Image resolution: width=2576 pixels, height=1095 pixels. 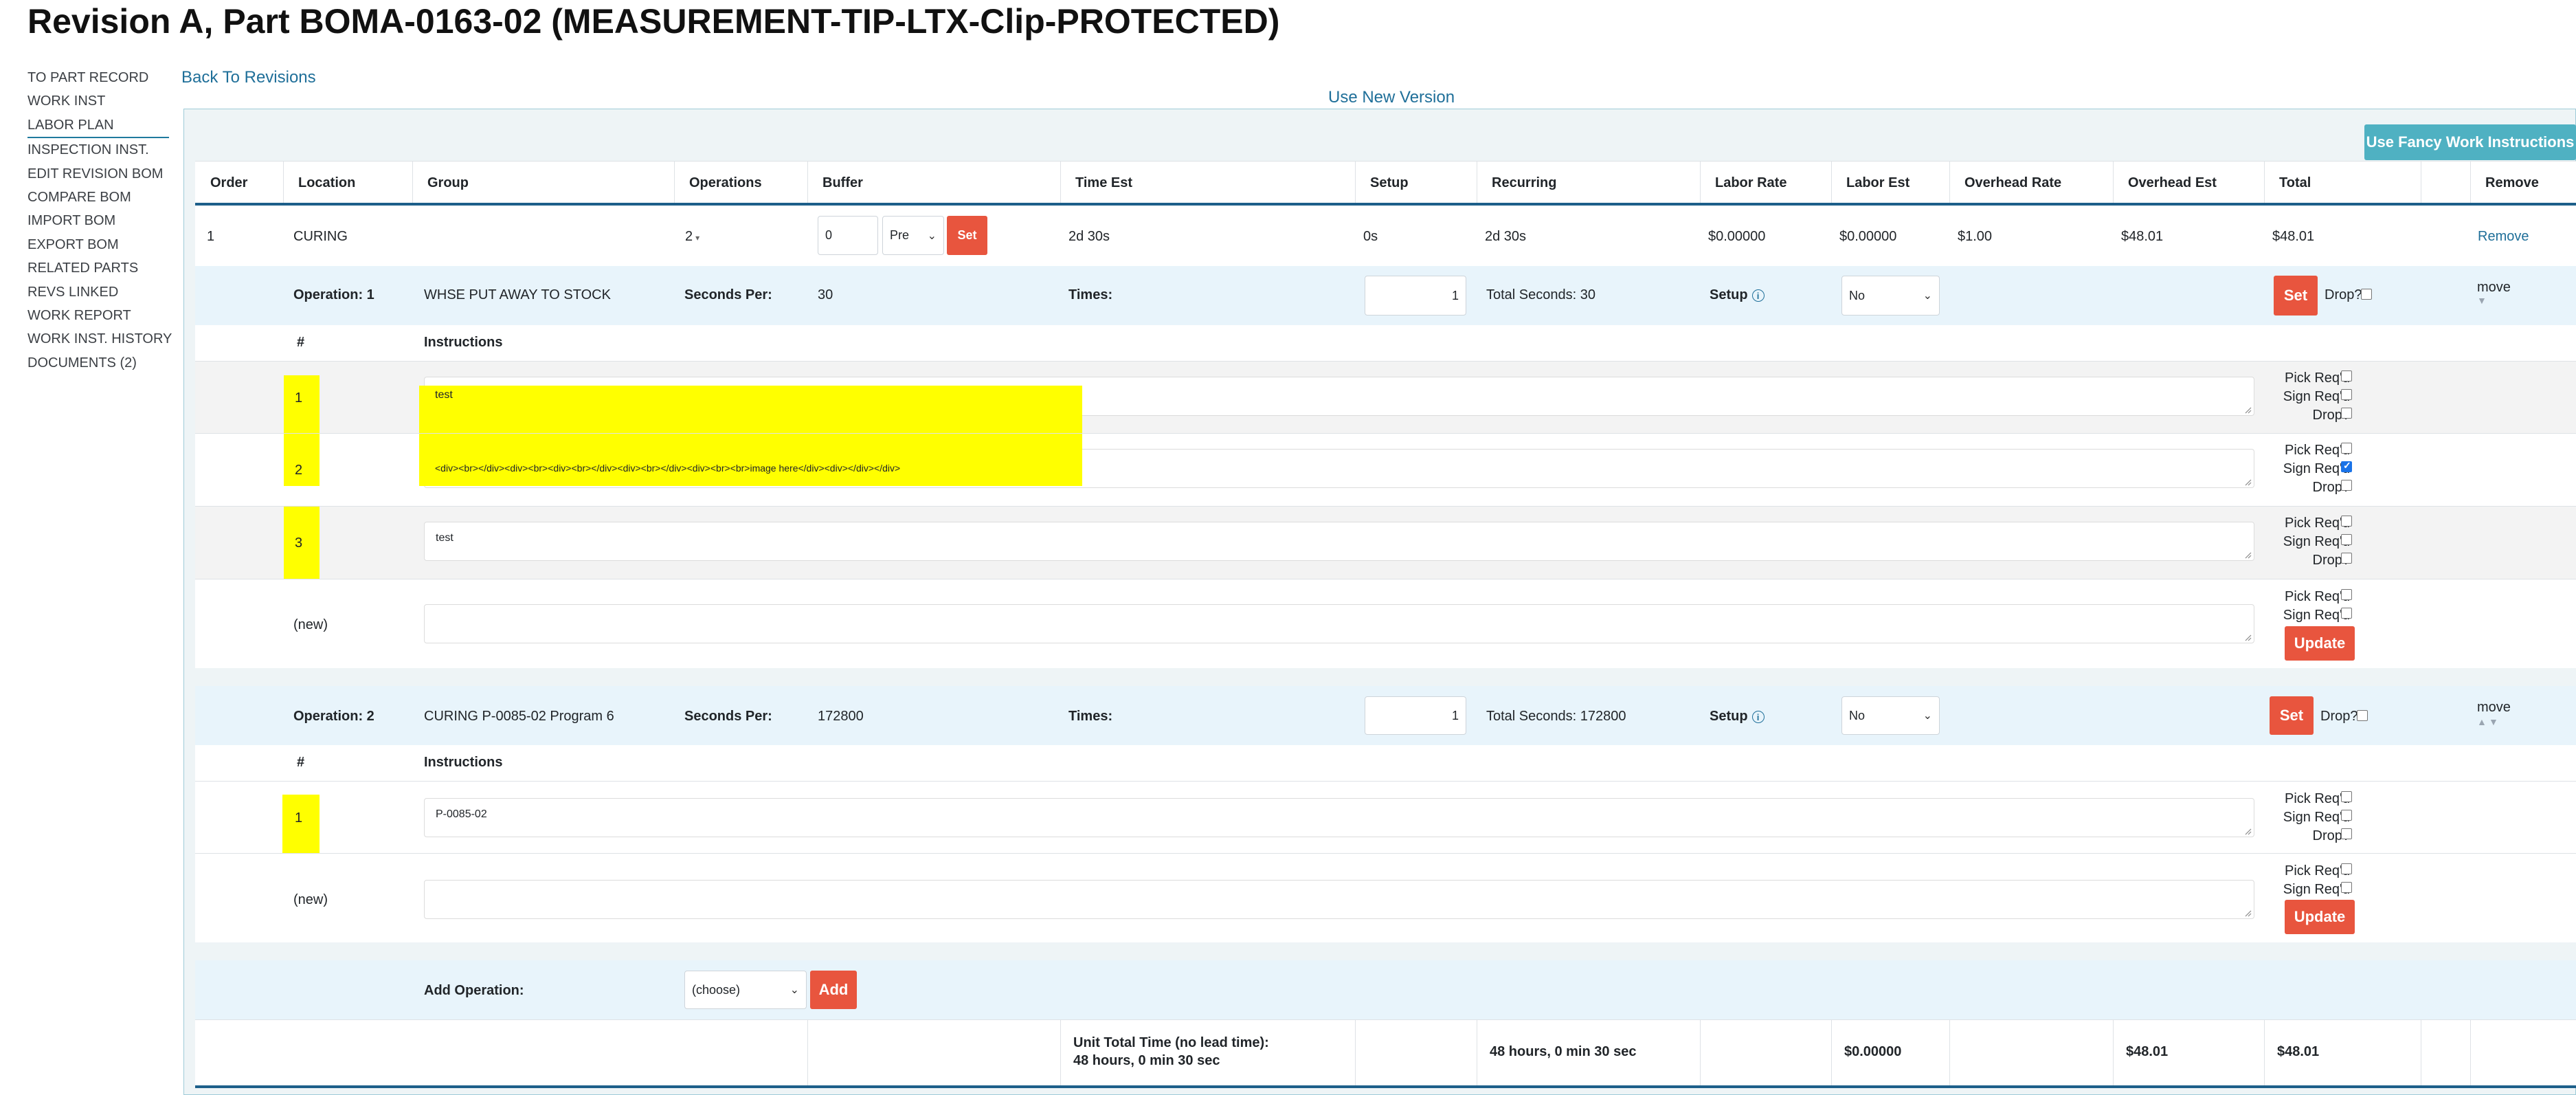 I want to click on col-header-buffer: Buffer, so click(x=843, y=182).